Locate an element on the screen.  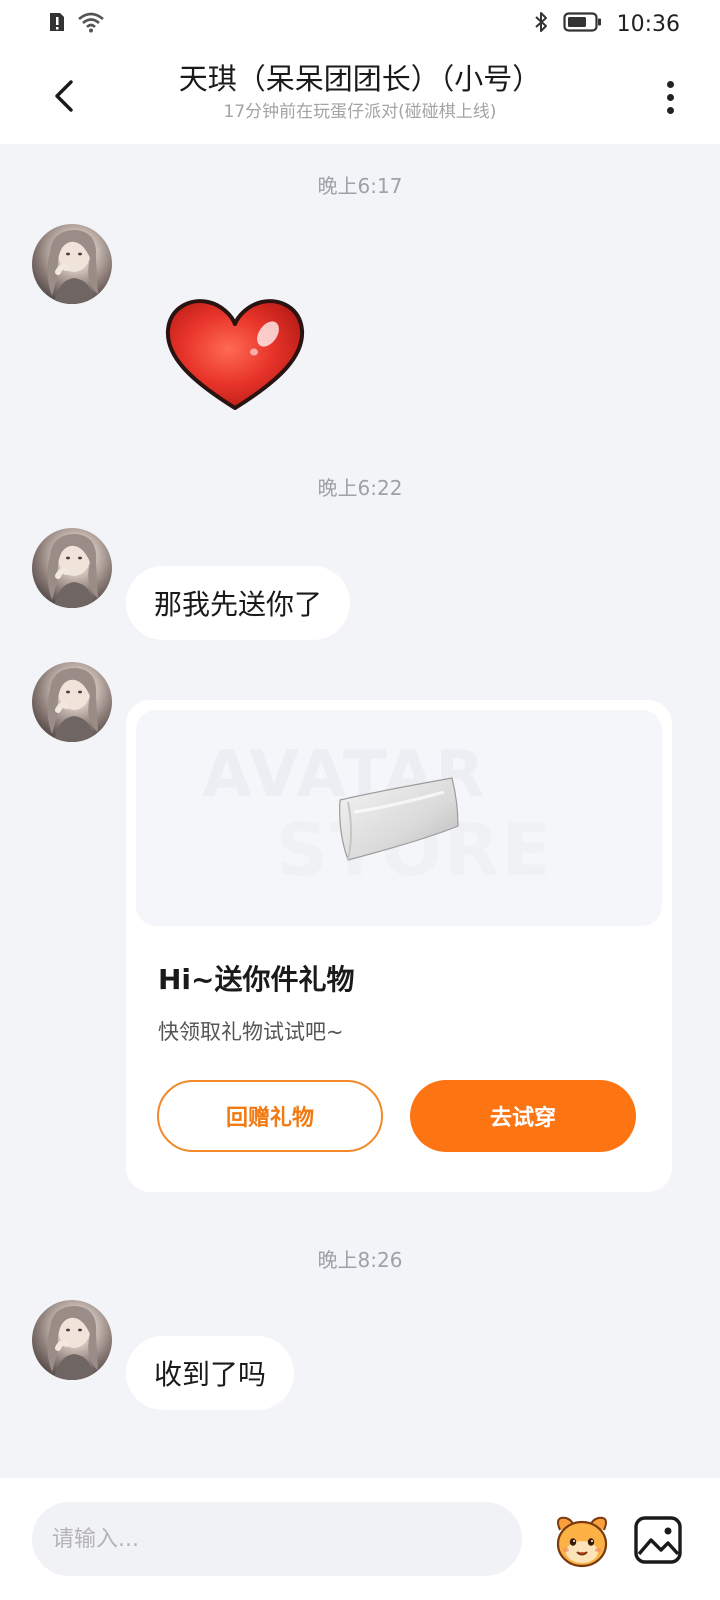
chat-header: 天琪（呆呆团团长）（小号） 17分钟前在玩蛋仔派对(碰碰棋上线) is located at coordinates (360, 96).